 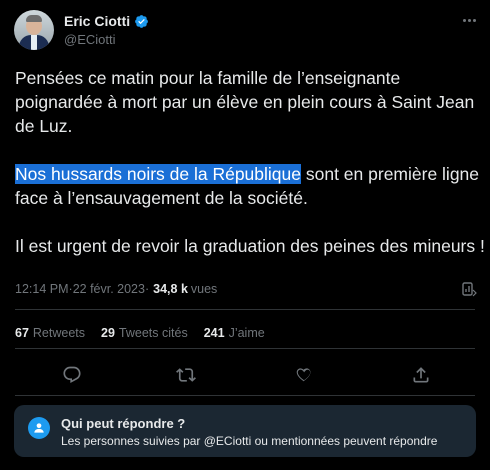 I want to click on views-label: vues, so click(x=204, y=289).